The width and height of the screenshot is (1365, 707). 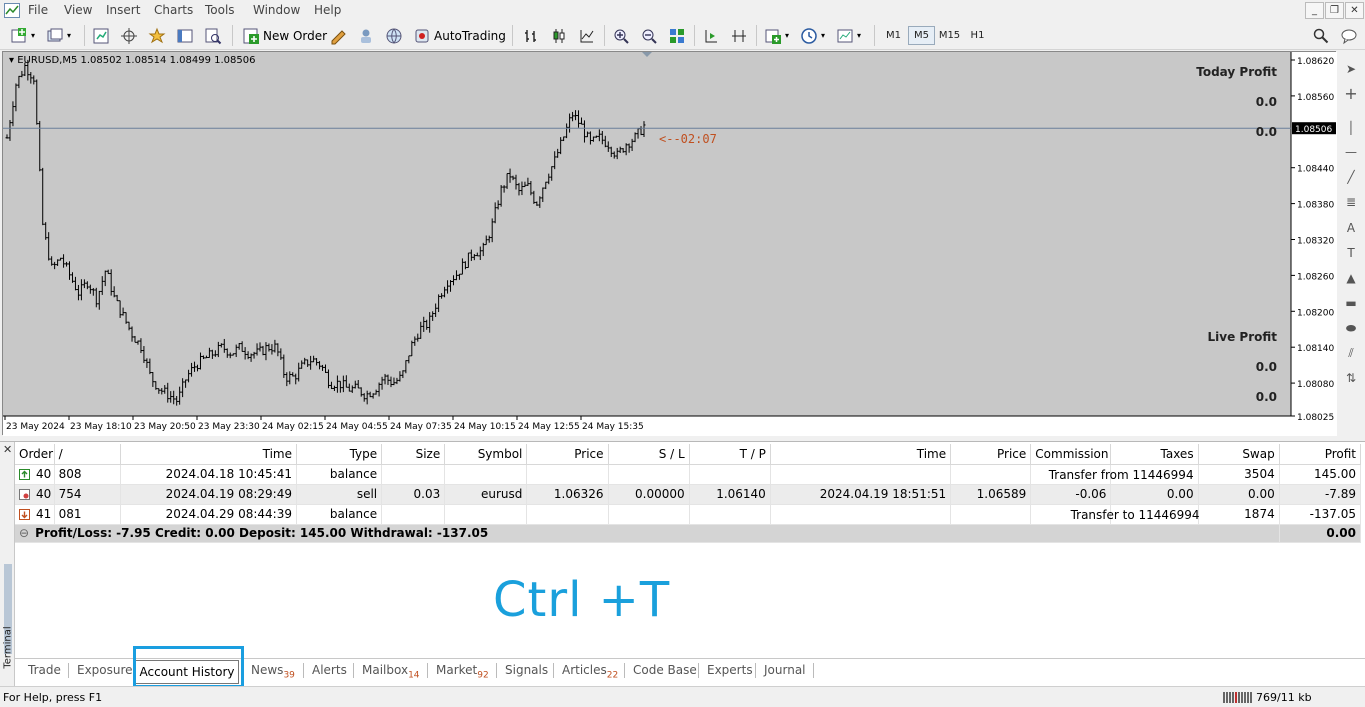 I want to click on autotrading-button: AutoTrading, so click(x=459, y=35).